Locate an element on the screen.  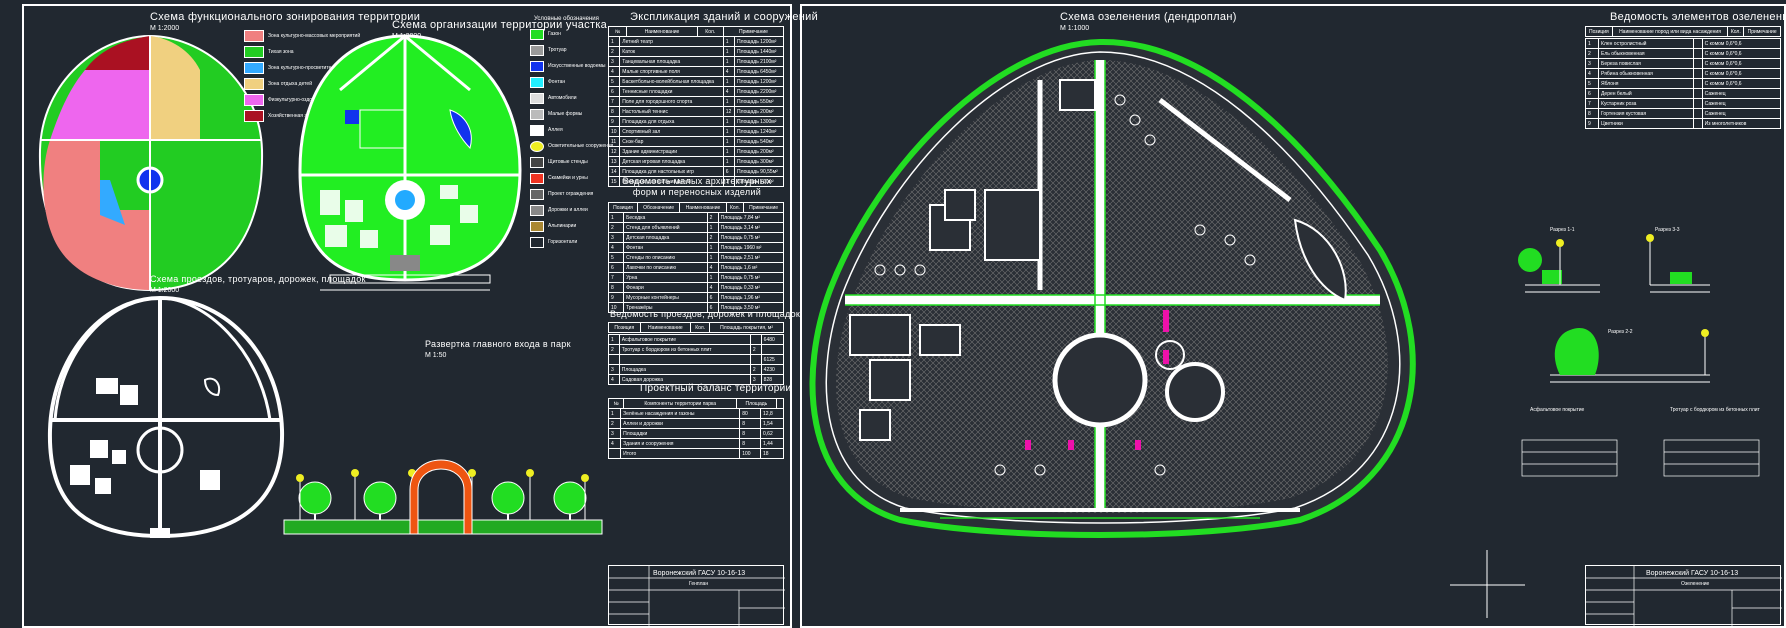
table-cell: Аллеи и дорожки is located at coordinates (680, 423).